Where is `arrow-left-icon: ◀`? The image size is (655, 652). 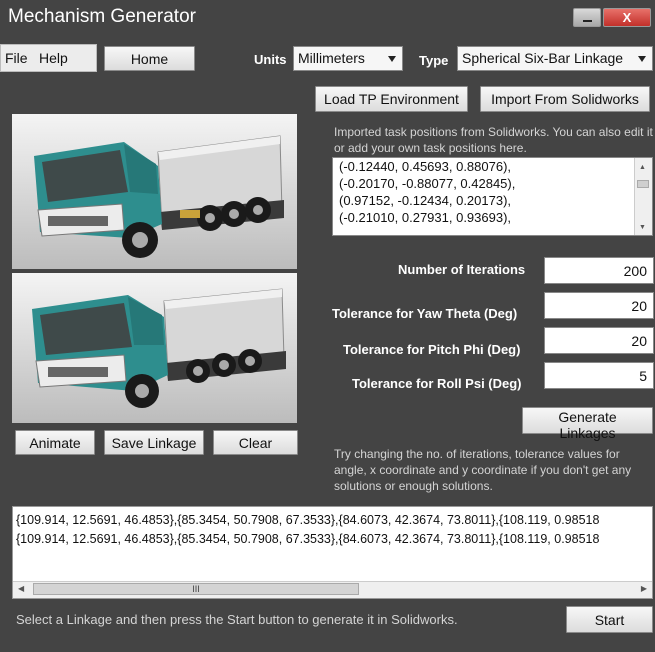
arrow-left-icon: ◀ is located at coordinates (21, 588).